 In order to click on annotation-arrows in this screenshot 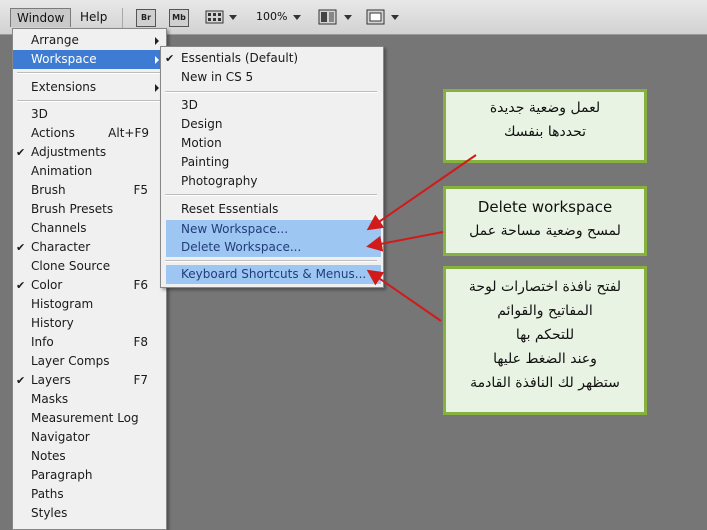, I will do `click(421, 238)`.